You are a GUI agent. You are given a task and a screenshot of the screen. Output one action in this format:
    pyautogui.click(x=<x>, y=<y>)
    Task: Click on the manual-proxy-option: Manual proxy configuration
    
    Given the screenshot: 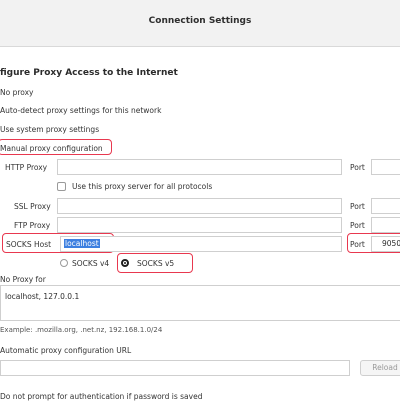 What is the action you would take?
    pyautogui.click(x=51, y=148)
    